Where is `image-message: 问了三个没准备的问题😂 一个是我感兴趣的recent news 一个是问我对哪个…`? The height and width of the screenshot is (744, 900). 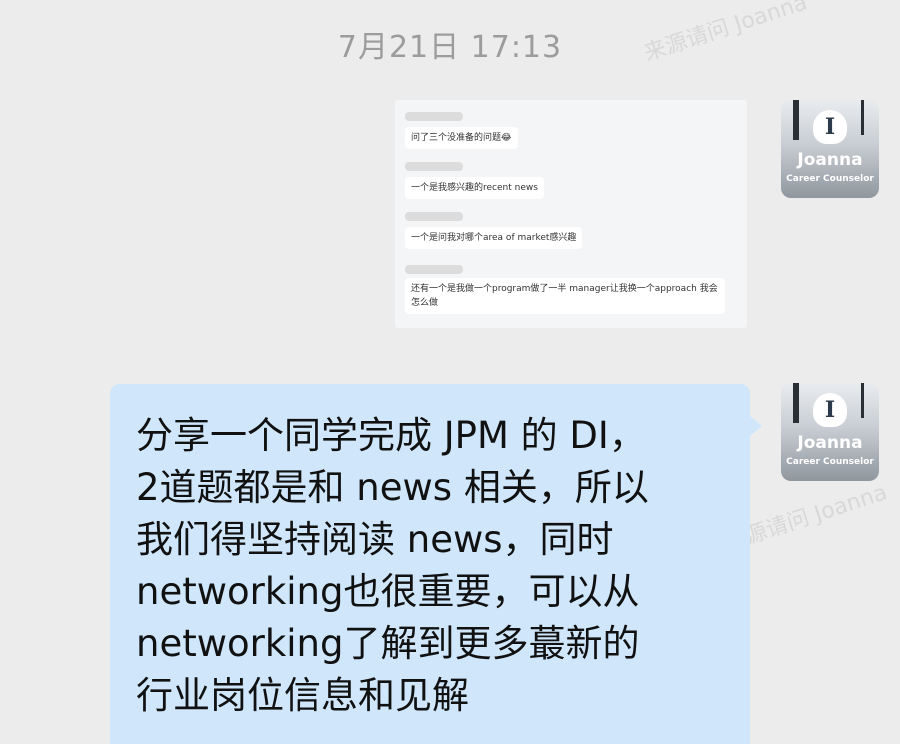
image-message: 问了三个没准备的问题😂 一个是我感兴趣的recent news 一个是问我对哪个… is located at coordinates (571, 214).